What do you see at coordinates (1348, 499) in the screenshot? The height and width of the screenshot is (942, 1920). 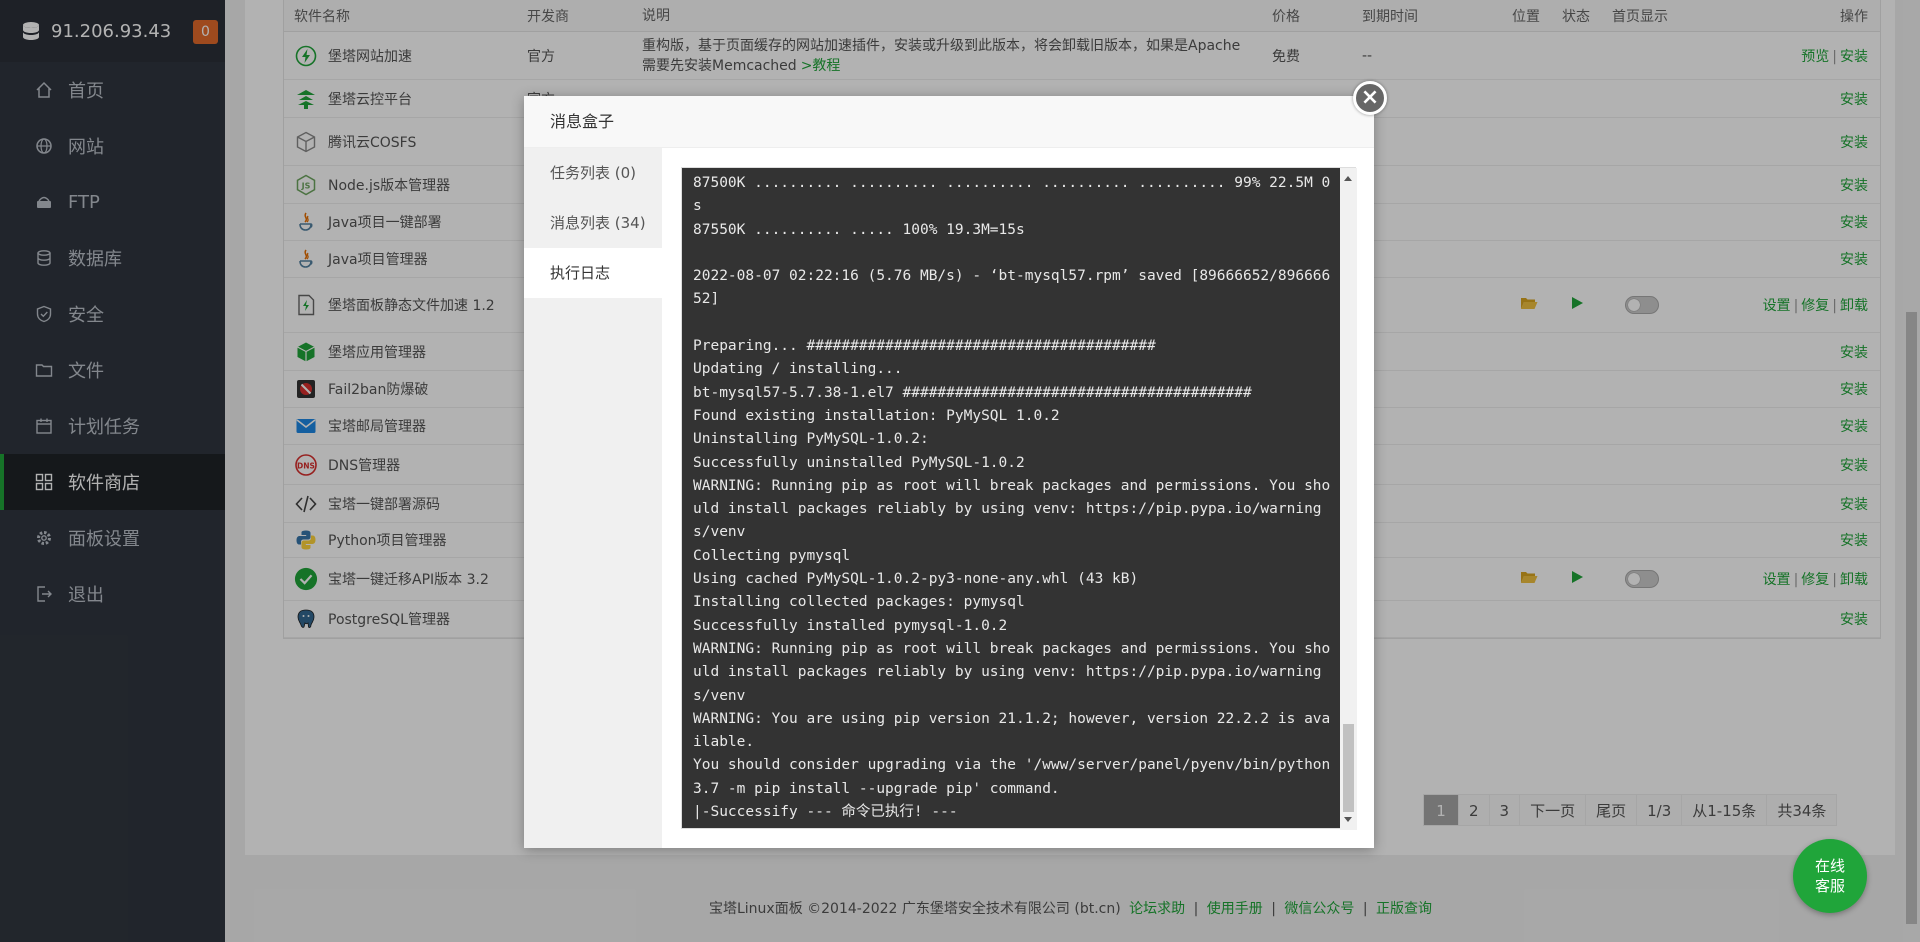 I see `log-scrollbar` at bounding box center [1348, 499].